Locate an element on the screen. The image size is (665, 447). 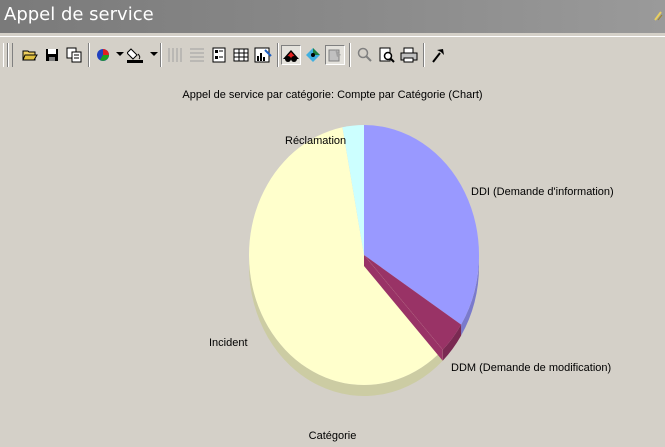
chart-type-dropdown is located at coordinates (120, 54).